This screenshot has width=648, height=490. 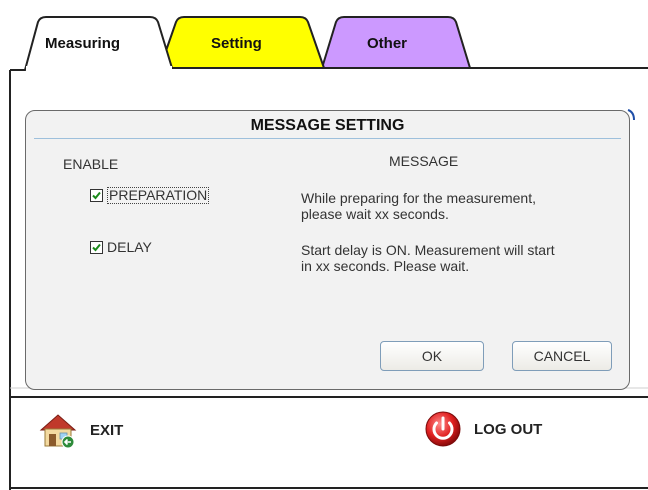 I want to click on enable-column-header: ENABLE, so click(x=91, y=164).